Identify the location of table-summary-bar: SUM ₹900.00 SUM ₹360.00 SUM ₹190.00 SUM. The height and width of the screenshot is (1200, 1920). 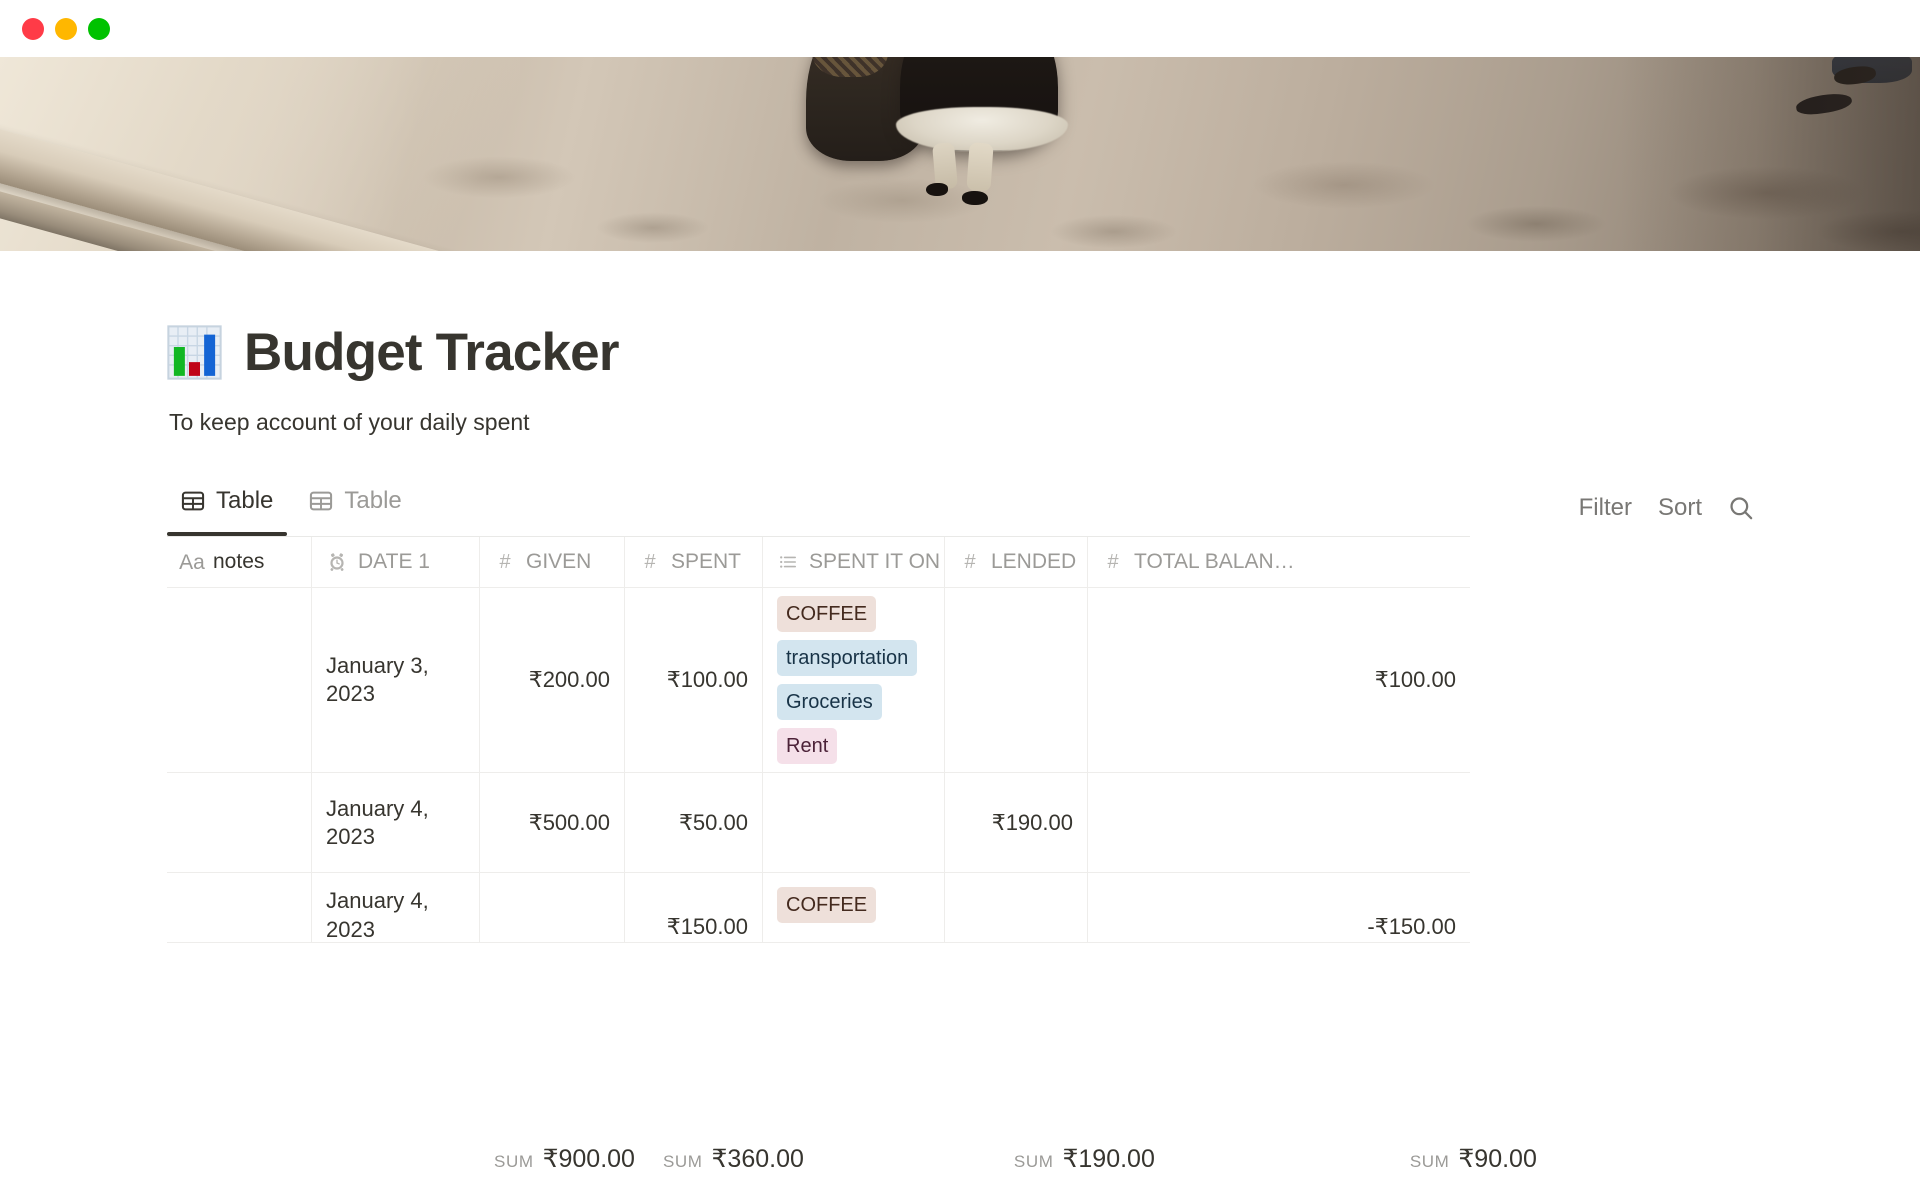
(852, 1172).